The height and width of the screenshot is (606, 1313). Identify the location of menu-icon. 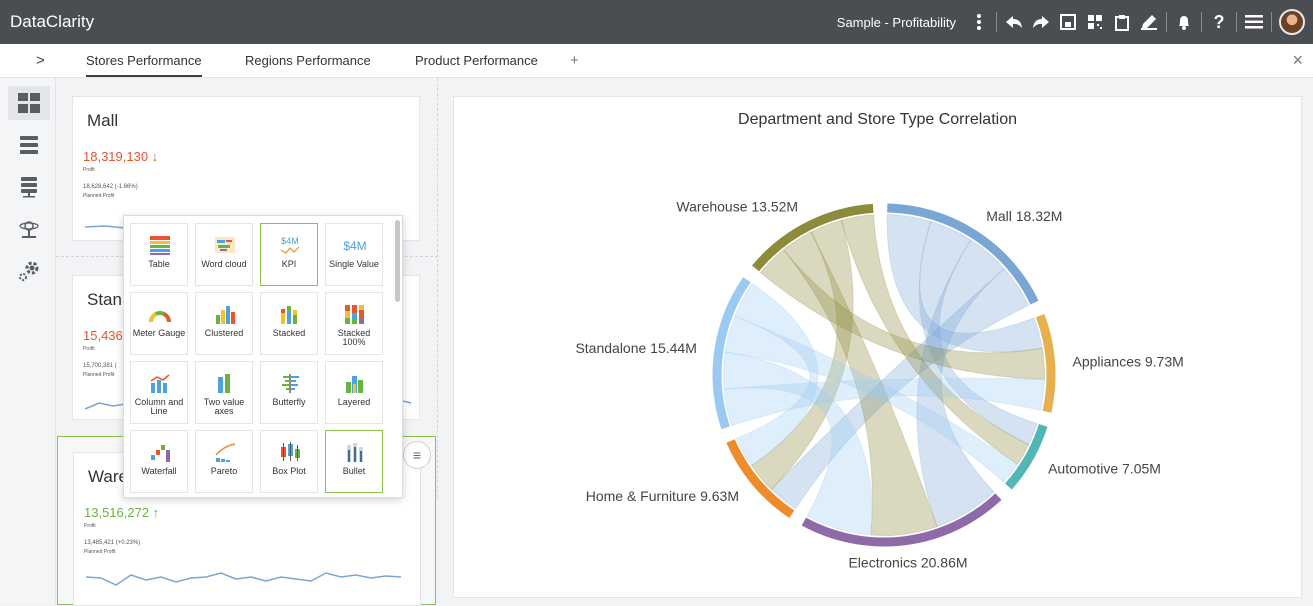
(1254, 22).